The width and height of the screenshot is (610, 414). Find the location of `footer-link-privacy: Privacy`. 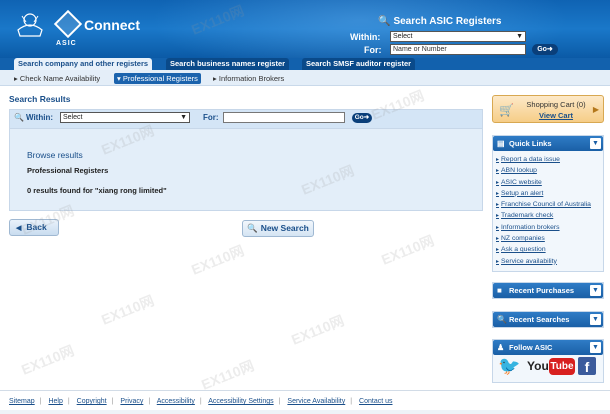

footer-link-privacy: Privacy is located at coordinates (131, 401).